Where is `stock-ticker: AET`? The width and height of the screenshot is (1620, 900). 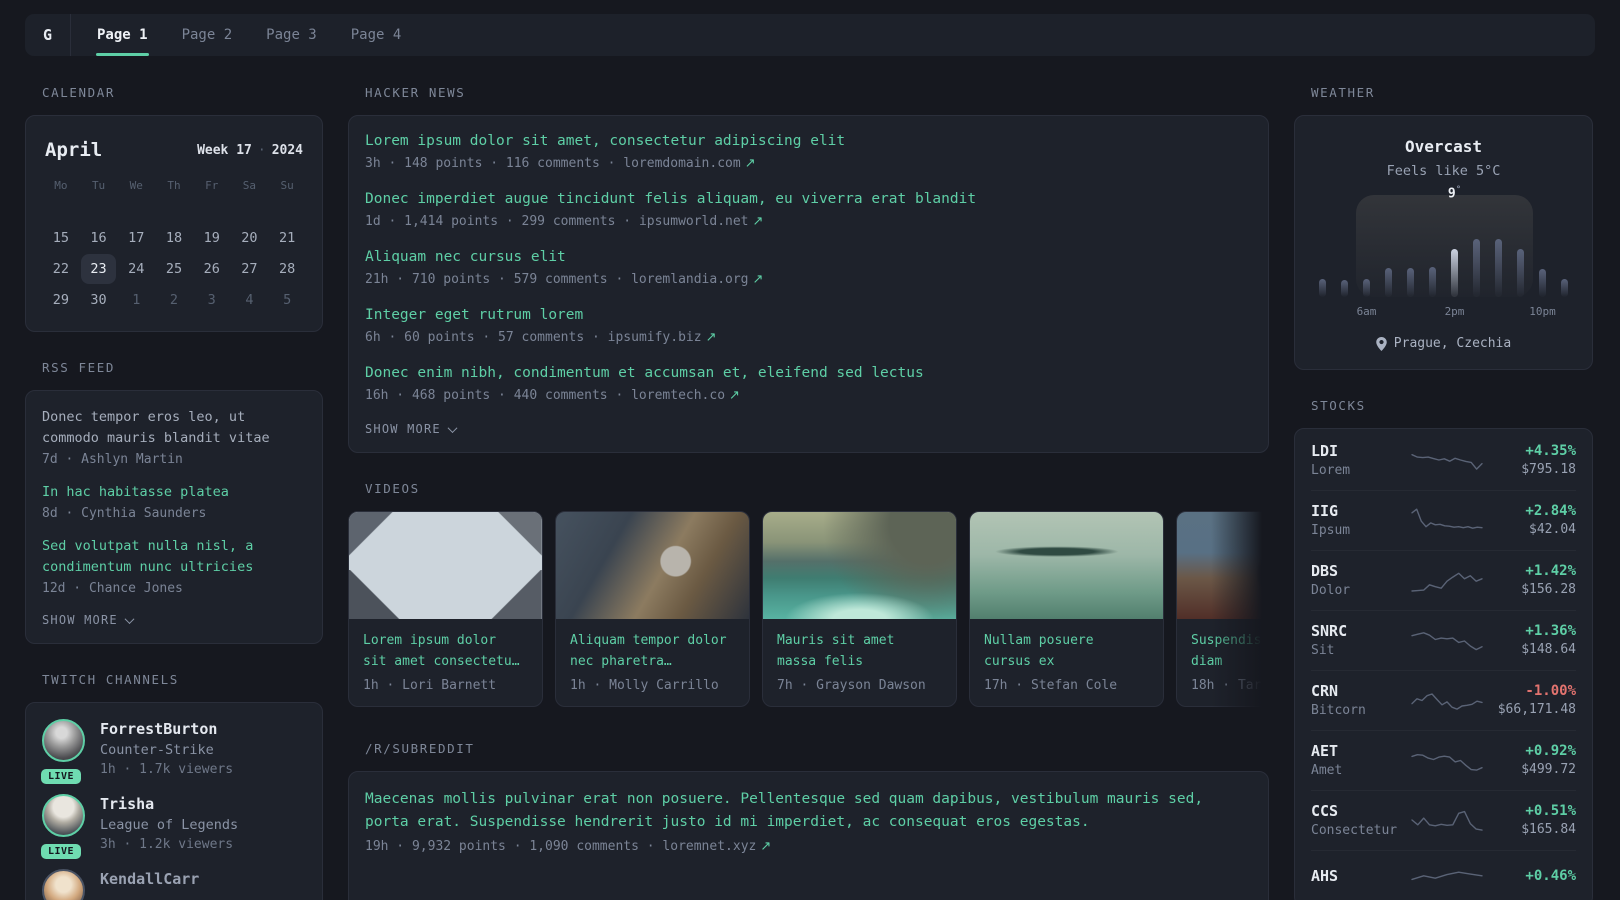
stock-ticker: AET is located at coordinates (1360, 751).